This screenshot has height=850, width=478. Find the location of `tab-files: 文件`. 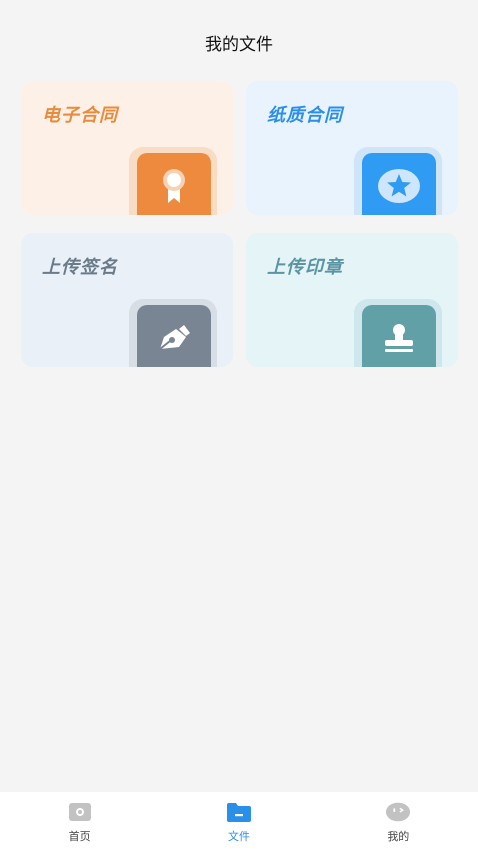

tab-files: 文件 is located at coordinates (238, 821).